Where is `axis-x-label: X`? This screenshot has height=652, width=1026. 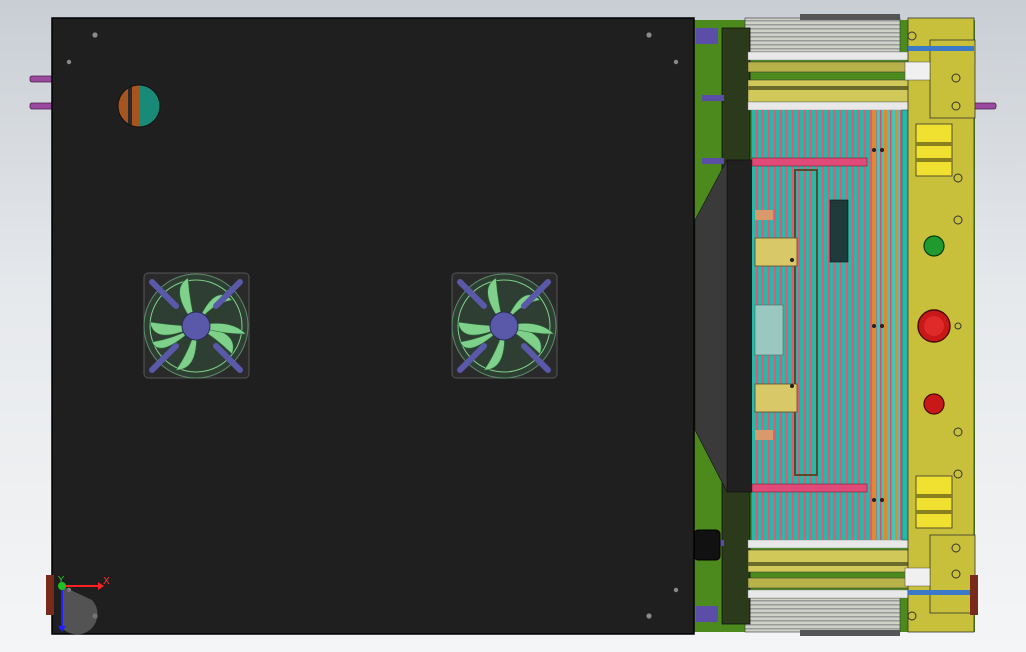 axis-x-label: X is located at coordinates (106, 581).